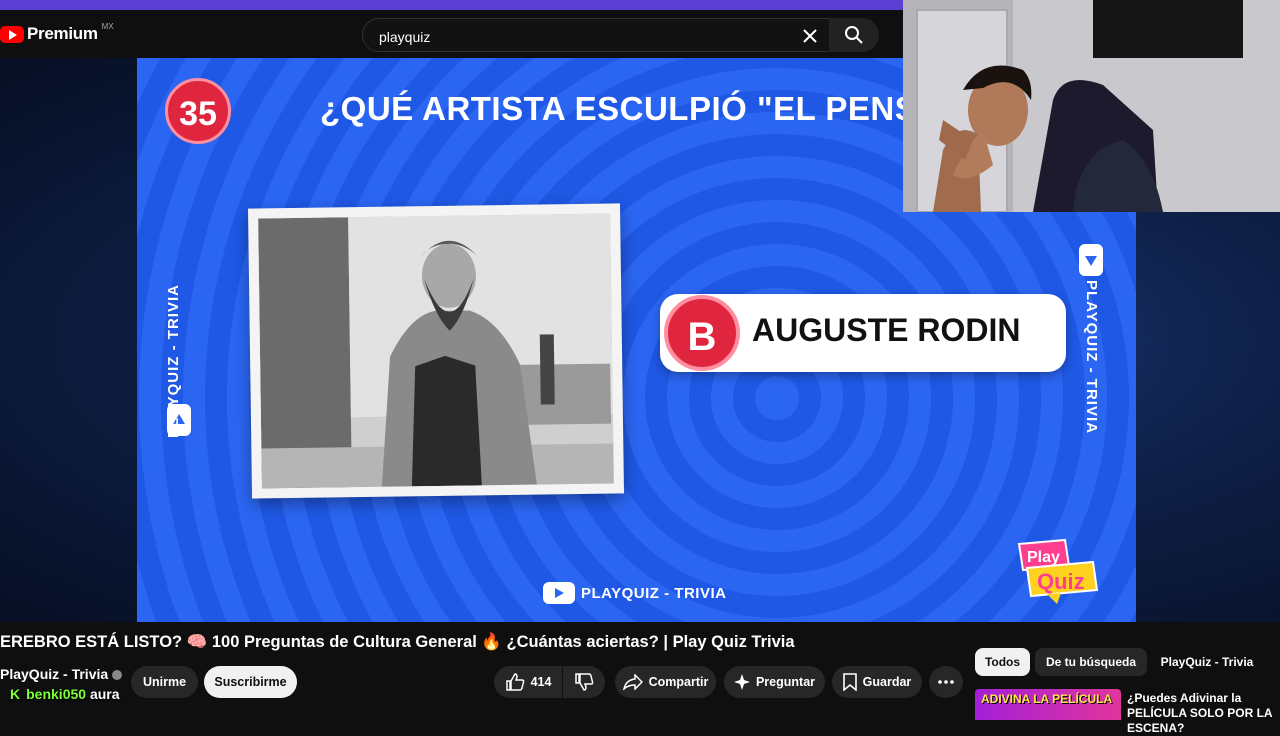 The image size is (1280, 736). I want to click on subscribe-button: Suscribirme, so click(250, 682).